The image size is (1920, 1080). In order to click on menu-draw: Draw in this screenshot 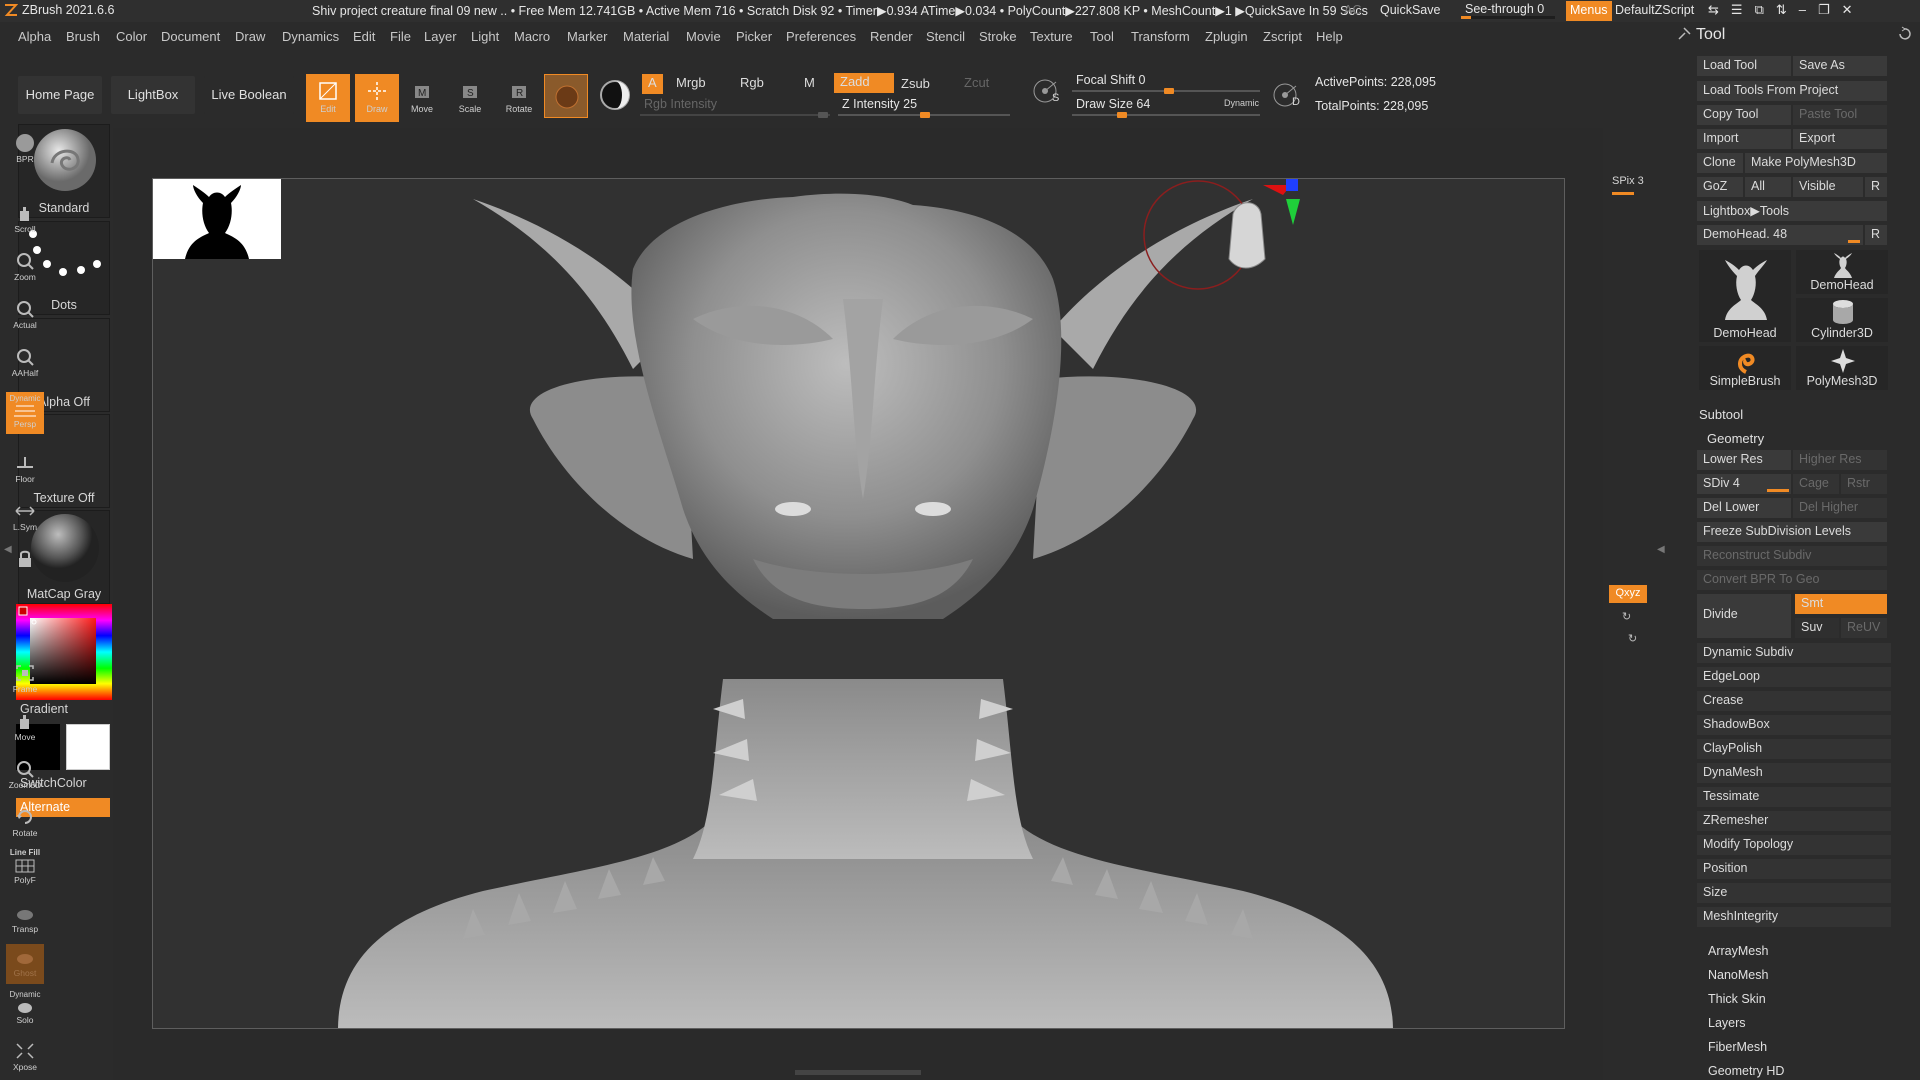, I will do `click(250, 36)`.